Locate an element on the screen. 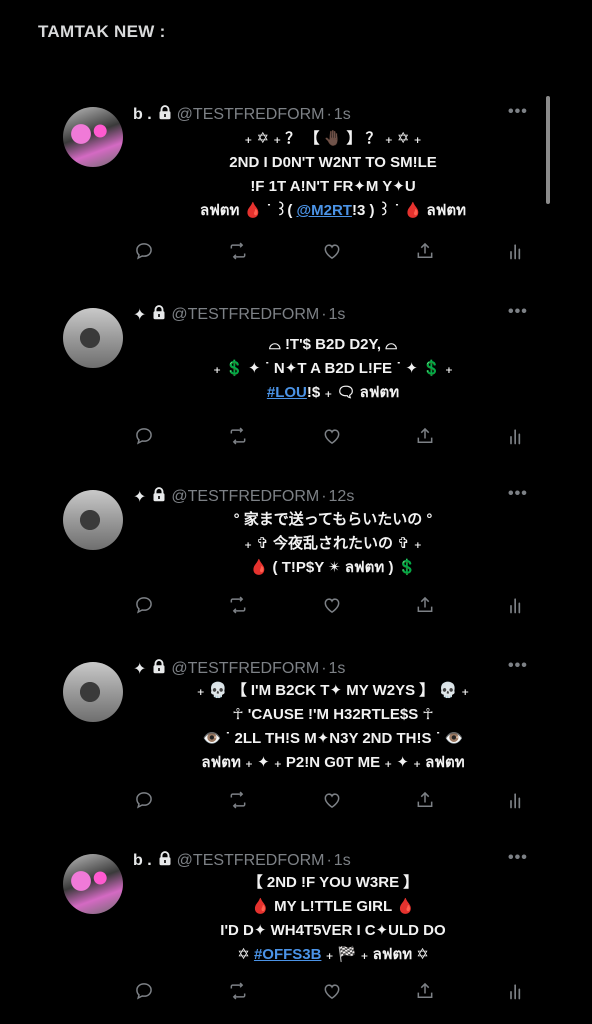  tweet-line: ลฟตท ₊ ✦ ₊ P2!N G0T ME ₊ ✦ ₊ ลฟตท is located at coordinates (333, 763).